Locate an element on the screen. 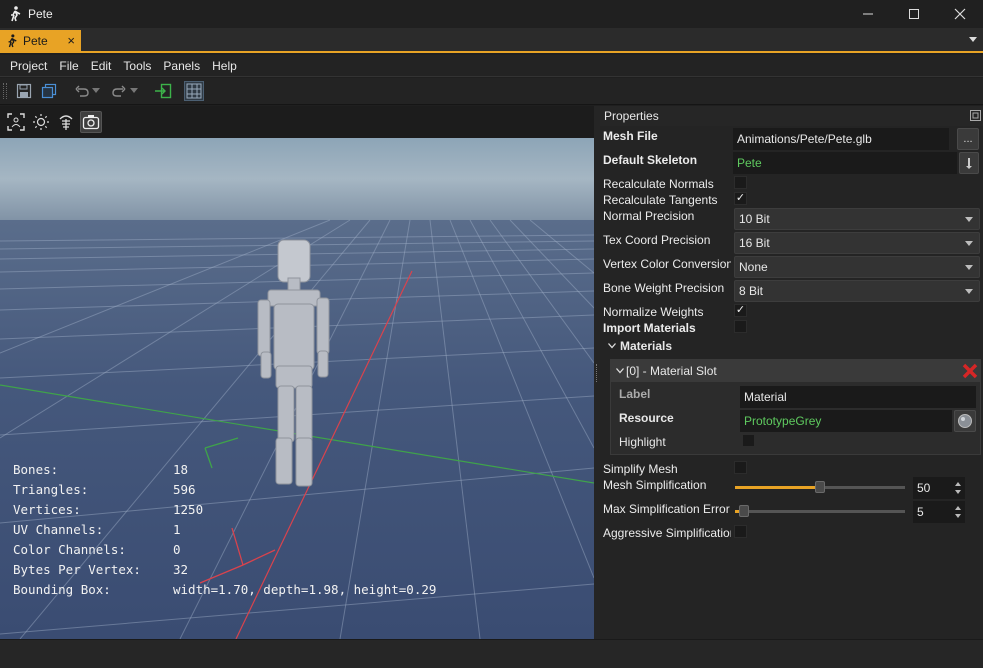  menu-edit: Edit is located at coordinates (101, 66).